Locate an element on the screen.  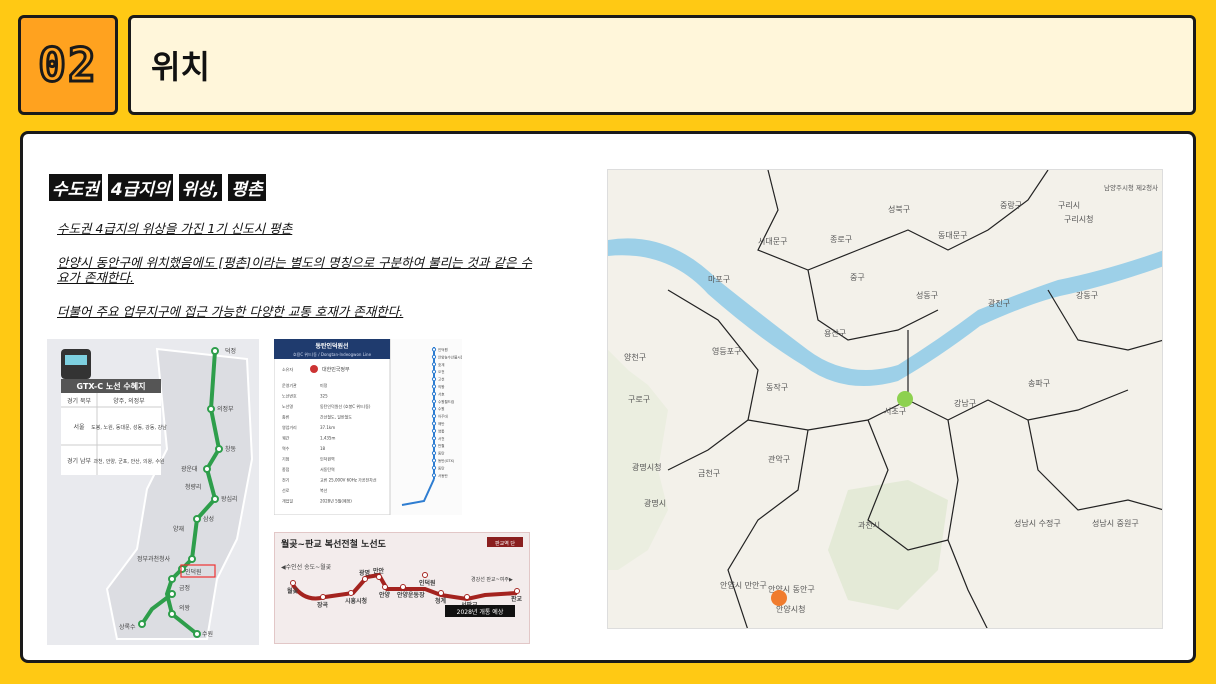
dongtan-station-label: 동탄(GTX) is located at coordinates (446, 460).